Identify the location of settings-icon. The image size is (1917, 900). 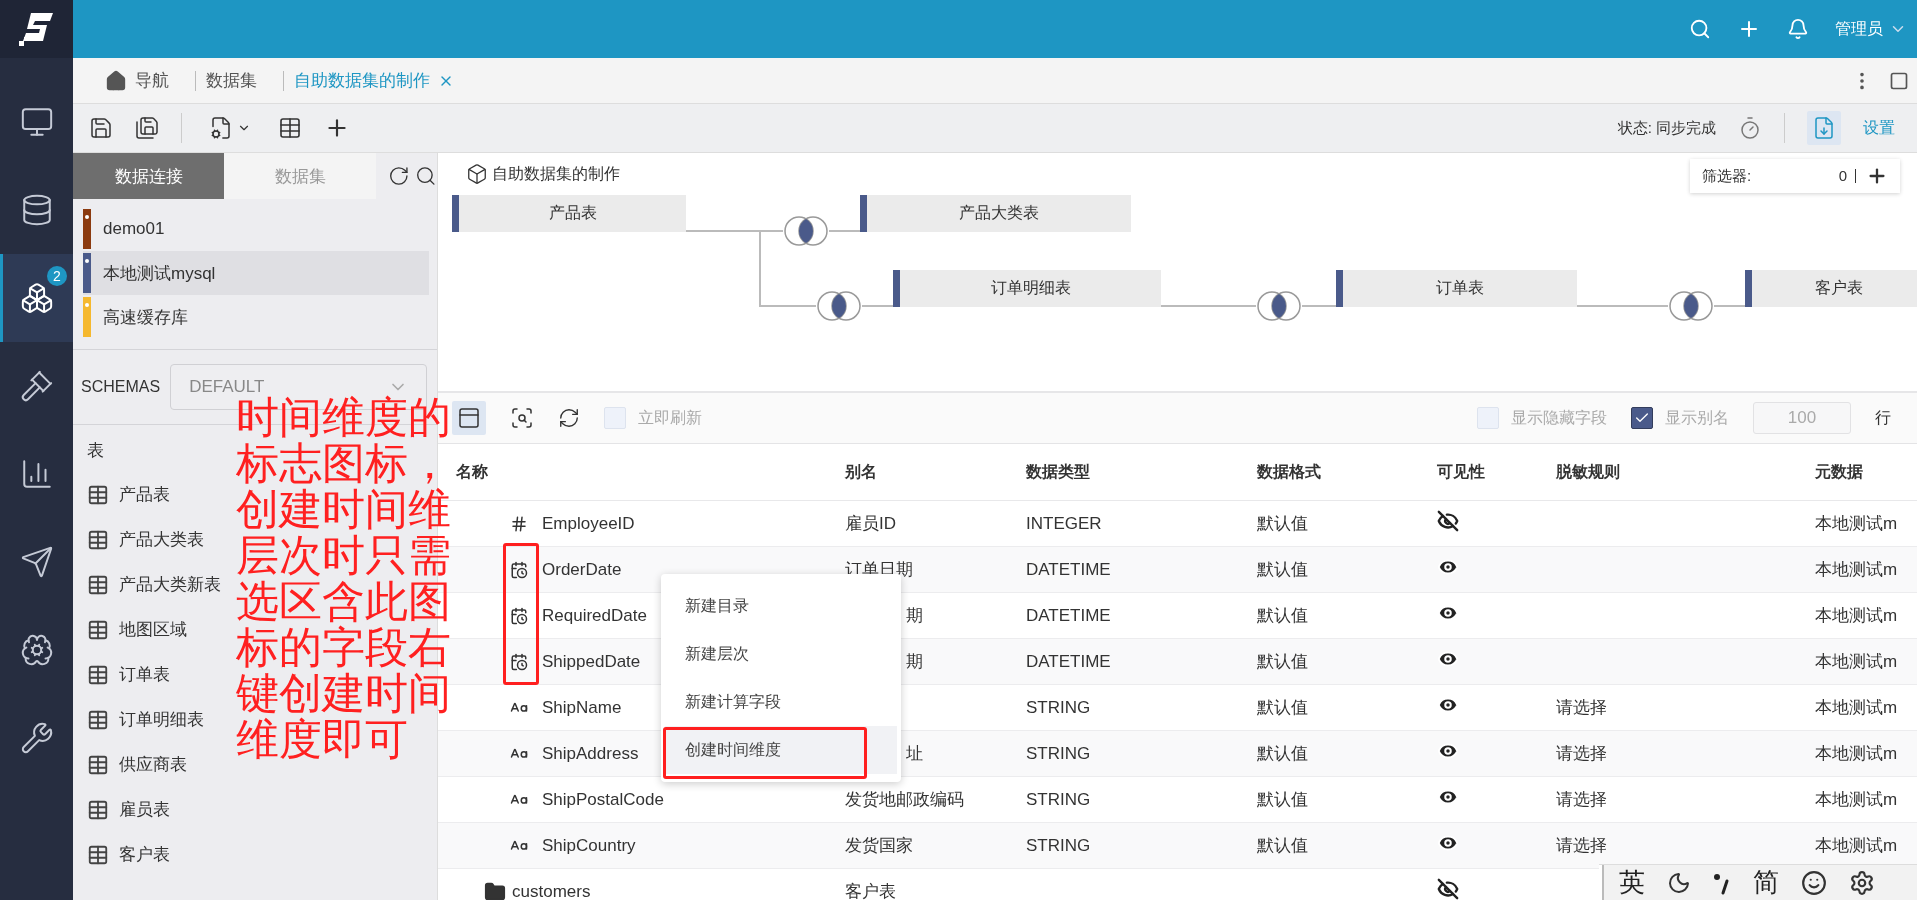
(1862, 882).